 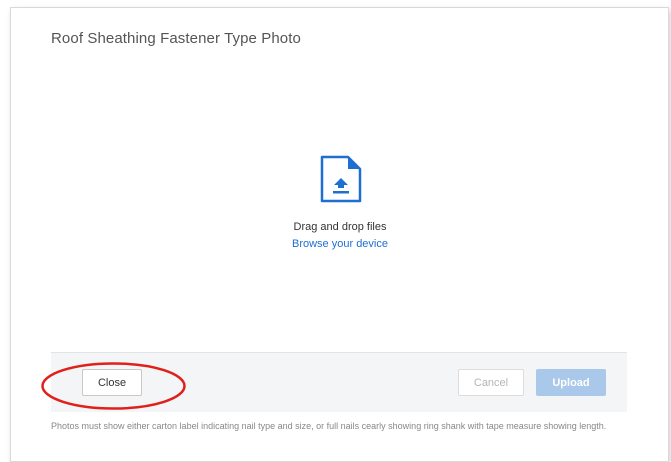 What do you see at coordinates (112, 382) in the screenshot?
I see `close-button: Close` at bounding box center [112, 382].